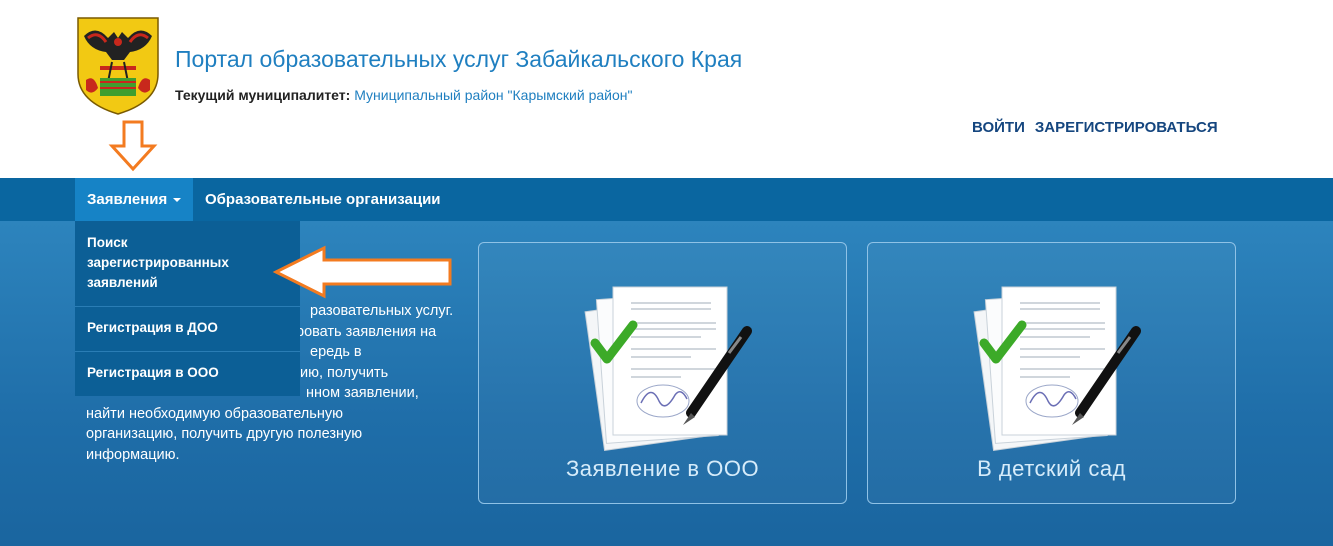 The height and width of the screenshot is (546, 1333). What do you see at coordinates (1051, 468) in the screenshot?
I see `card-kindergarten-label: В детский сад` at bounding box center [1051, 468].